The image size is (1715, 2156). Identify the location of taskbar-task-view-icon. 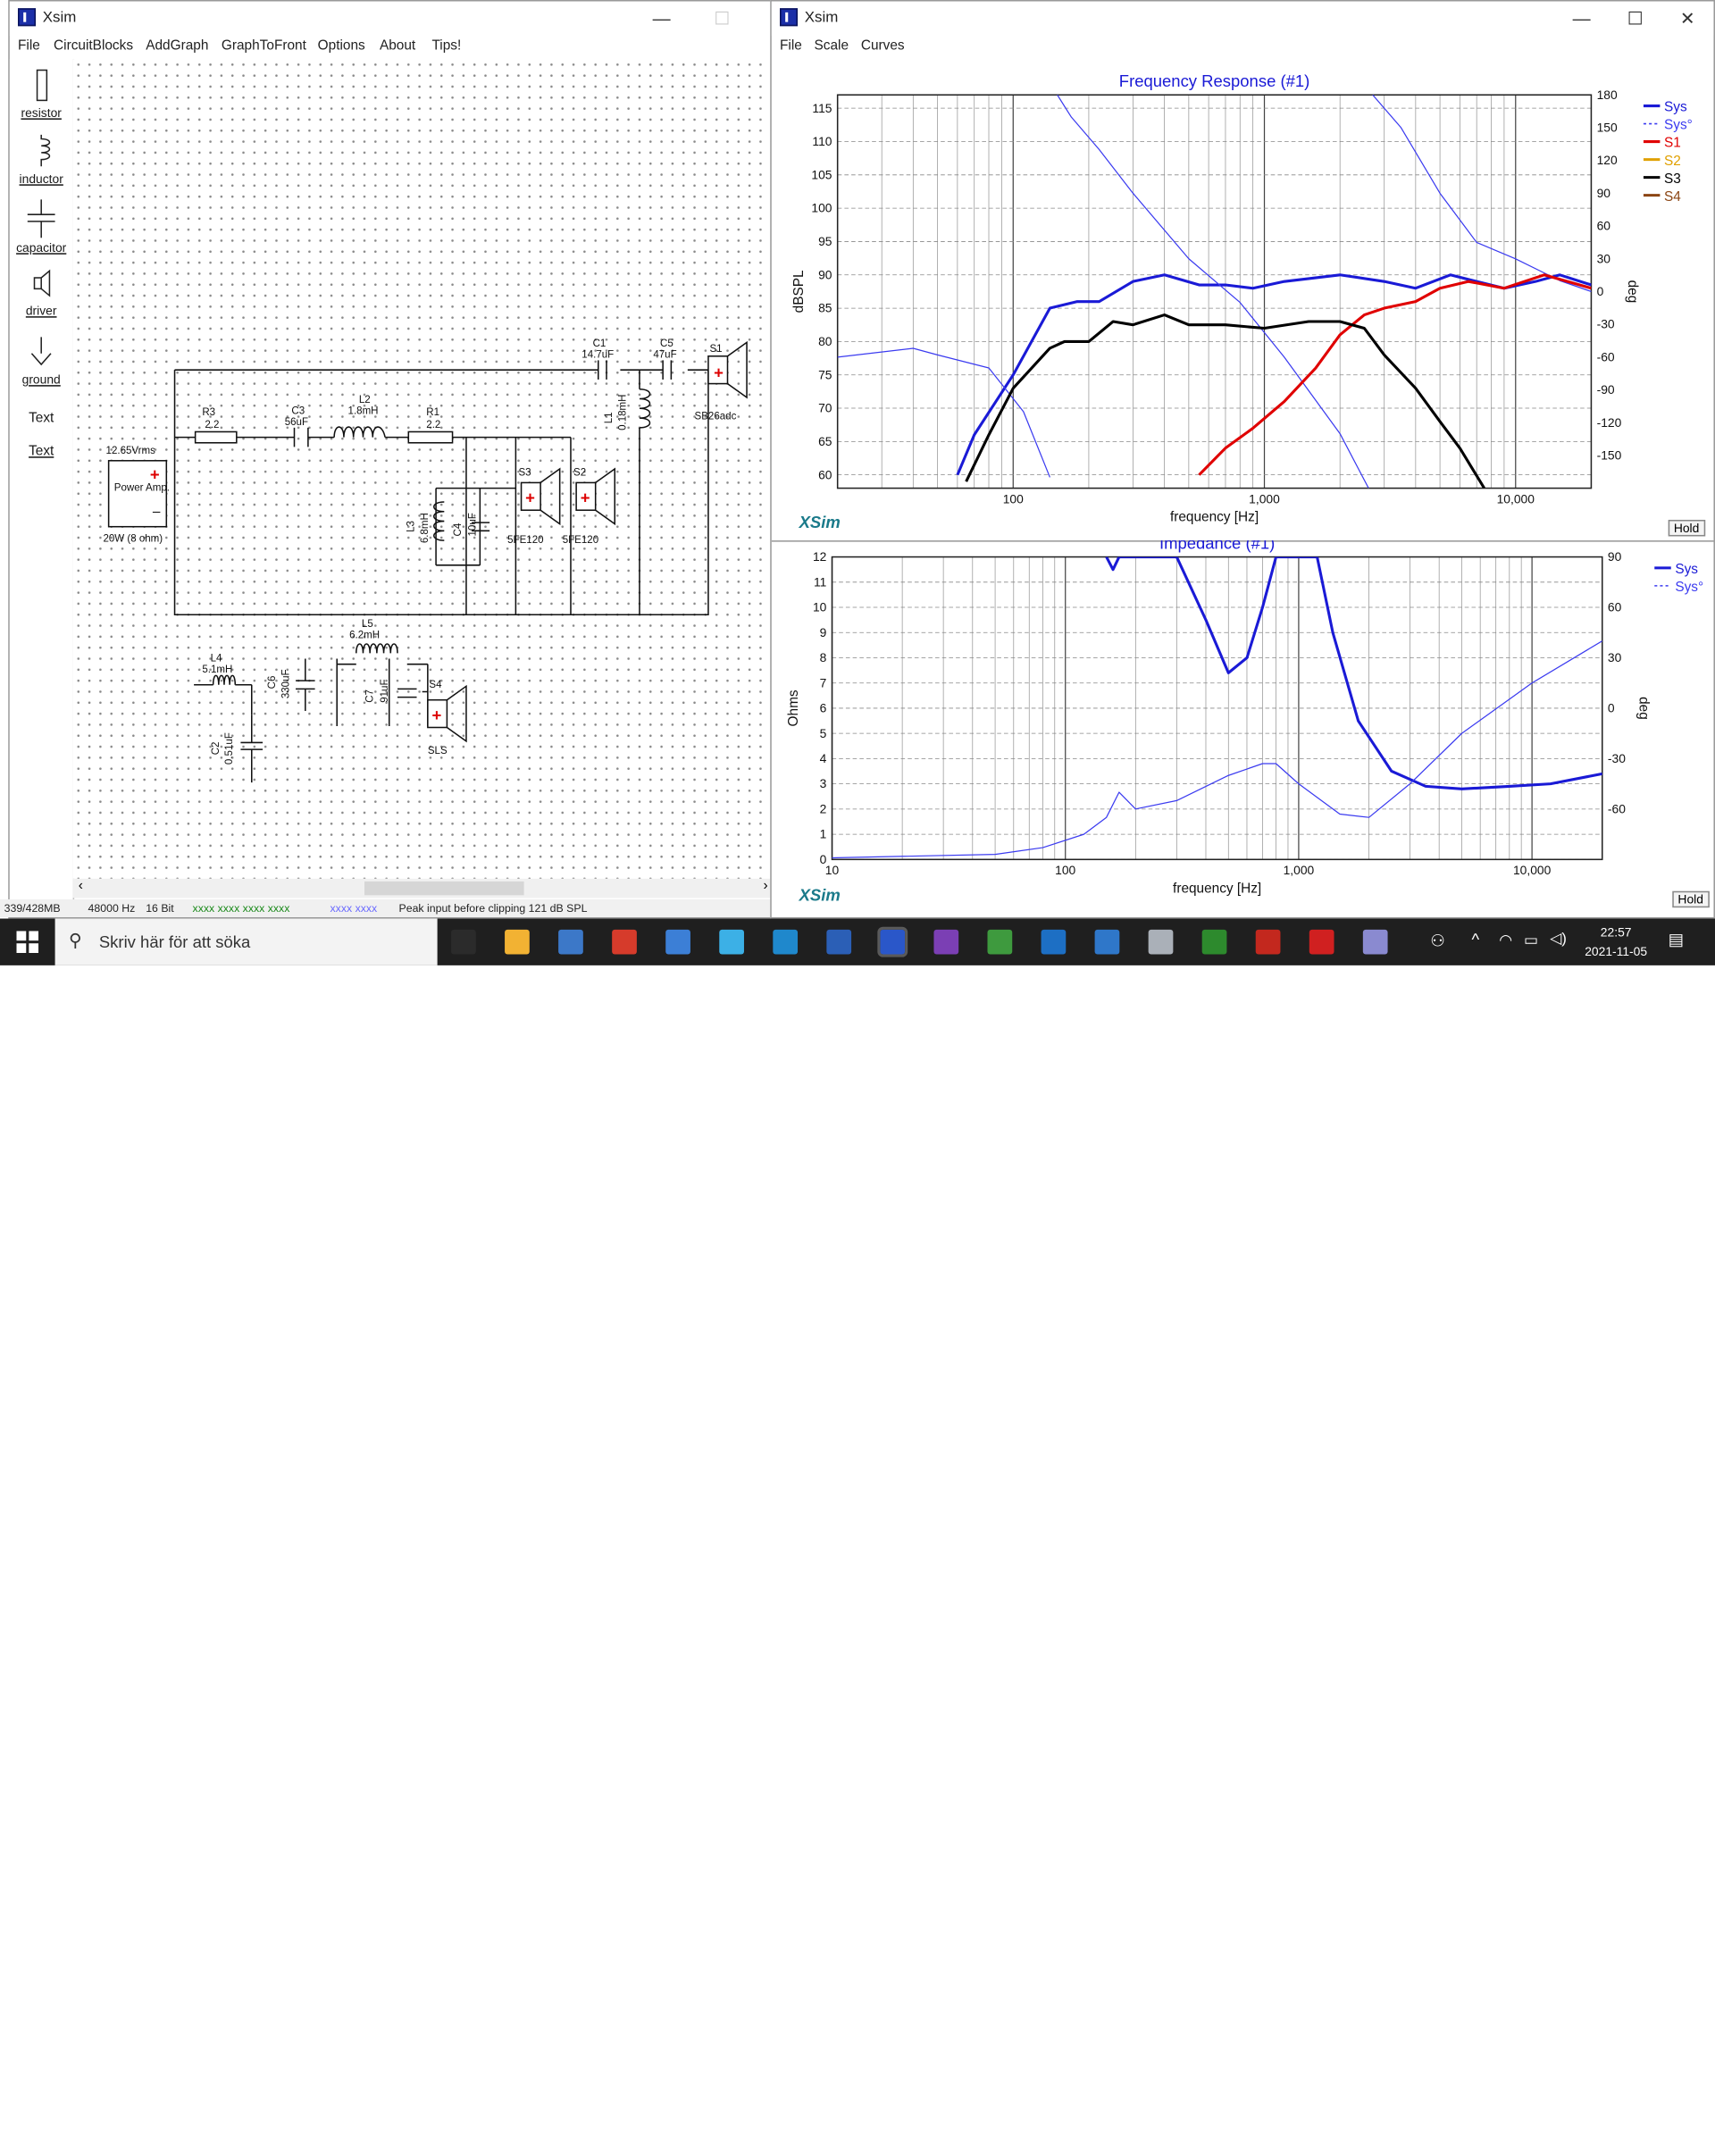
(463, 942).